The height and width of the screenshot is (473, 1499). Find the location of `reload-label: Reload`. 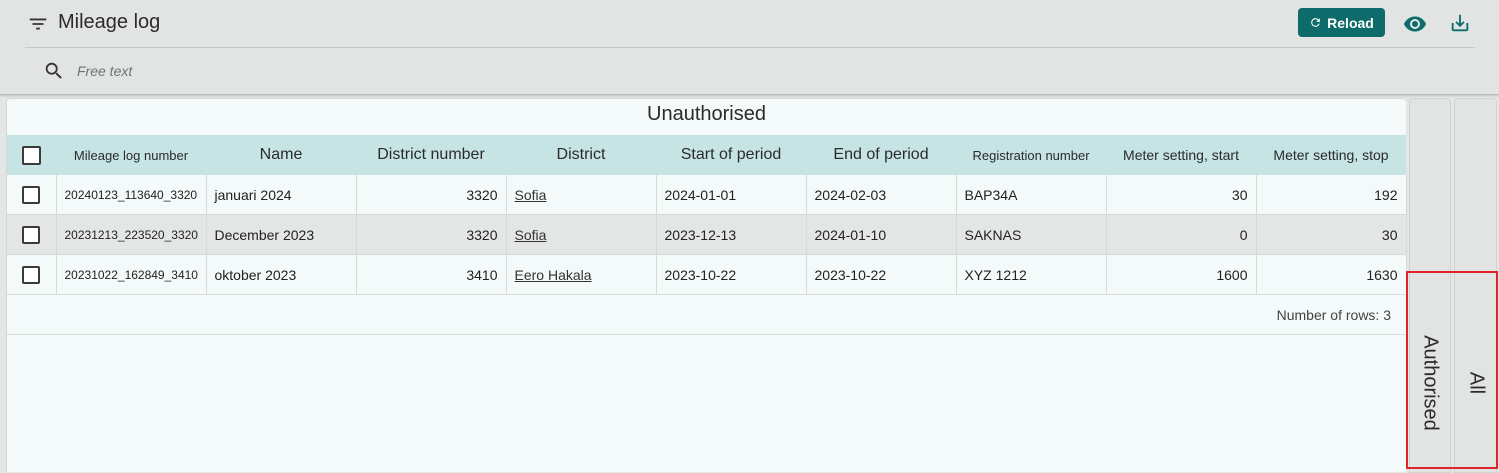

reload-label: Reload is located at coordinates (1350, 22).